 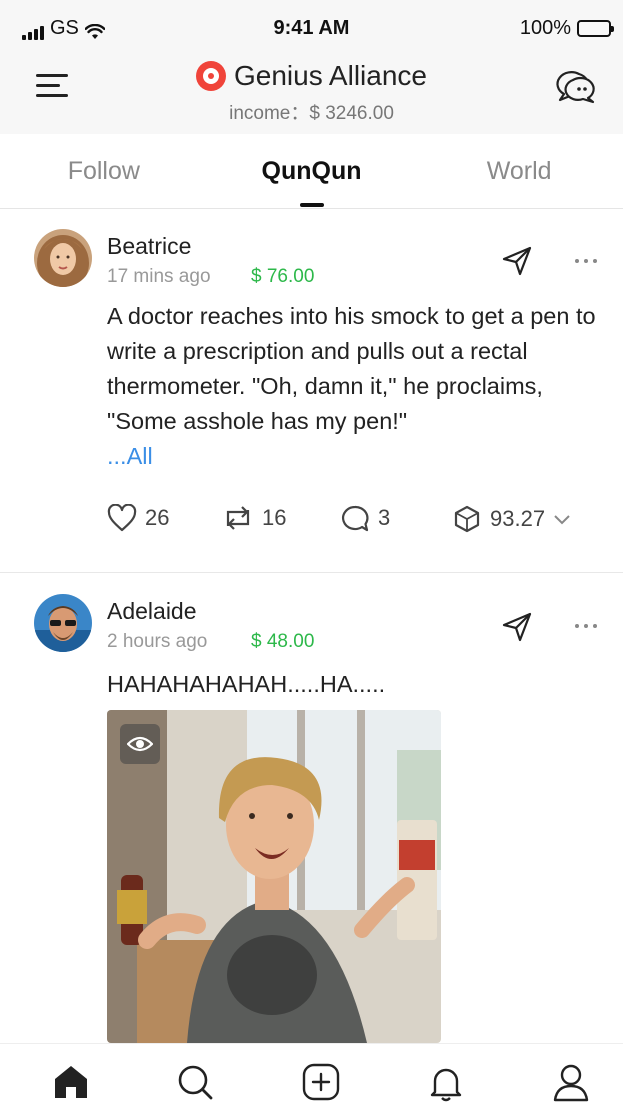 I want to click on like-button: 26, so click(x=138, y=518).